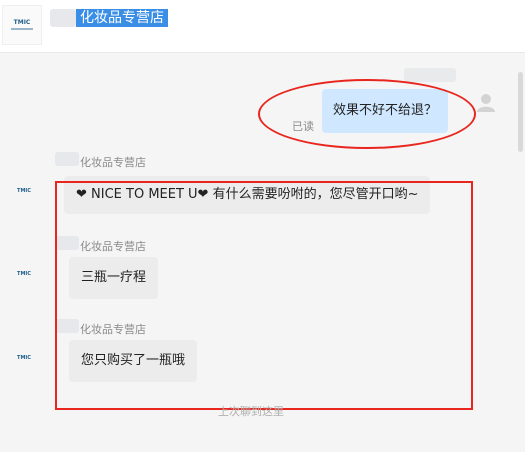 The height and width of the screenshot is (452, 525). Describe the element at coordinates (367, 114) in the screenshot. I see `annotation-ellipse` at that location.